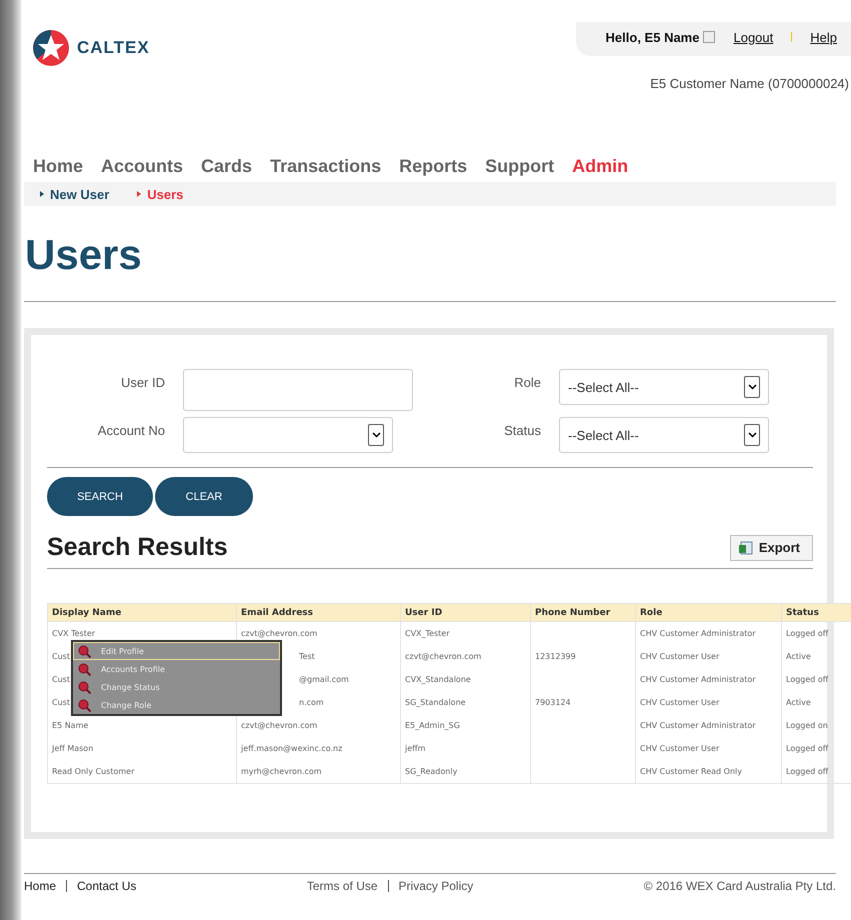 Image resolution: width=851 pixels, height=920 pixels. Describe the element at coordinates (160, 194) in the screenshot. I see `subnav-link: Users` at that location.